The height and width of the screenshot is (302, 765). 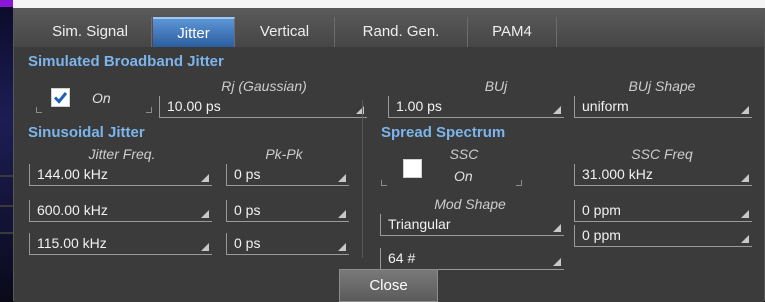 What do you see at coordinates (463, 176) in the screenshot?
I see `ssc-state-label: On` at bounding box center [463, 176].